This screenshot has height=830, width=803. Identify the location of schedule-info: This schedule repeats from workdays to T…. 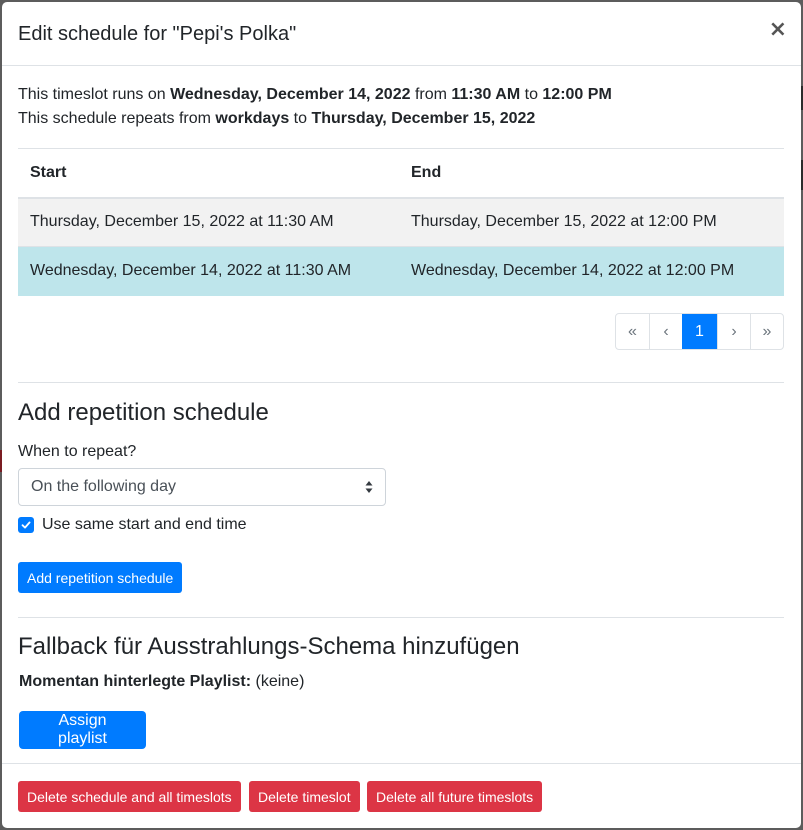
(277, 118).